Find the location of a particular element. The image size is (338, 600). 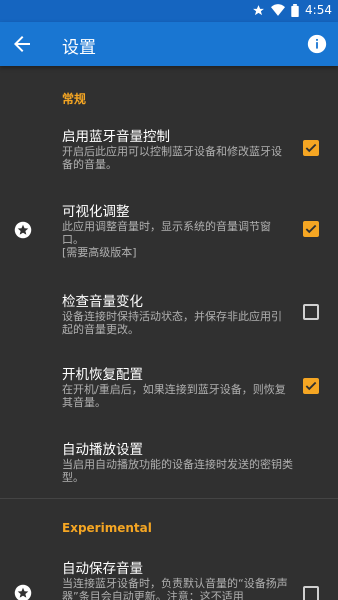

wifi-icon is located at coordinates (278, 10).